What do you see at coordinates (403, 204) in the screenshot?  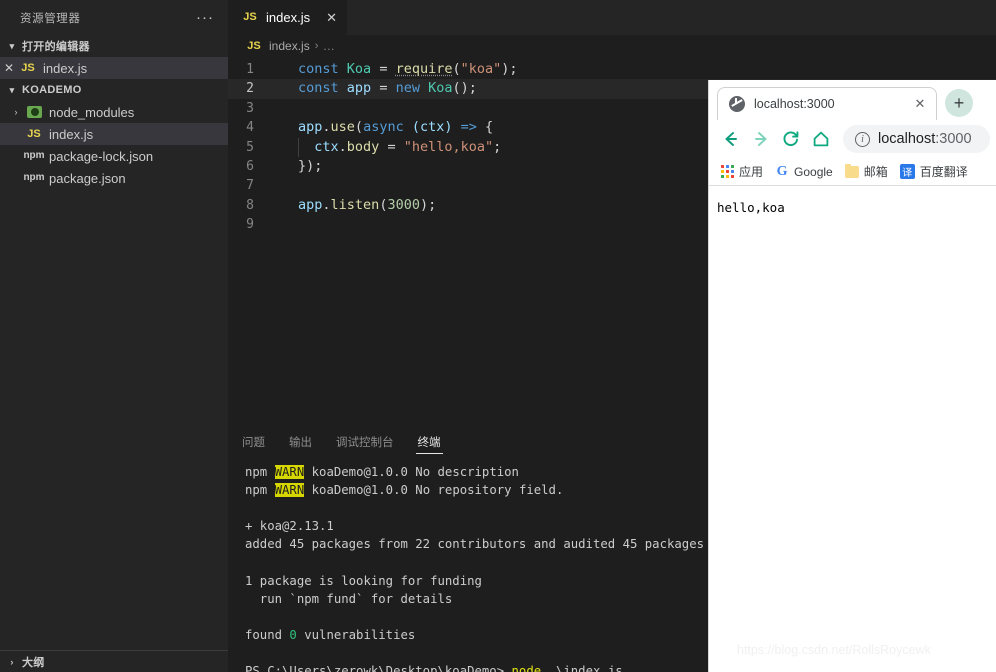 I see `token-number: 3000` at bounding box center [403, 204].